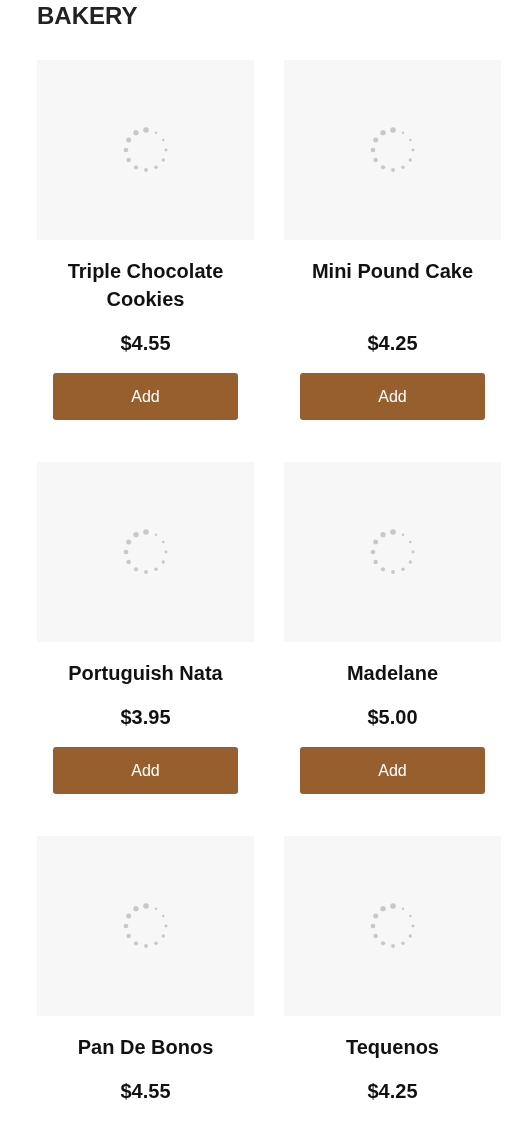 This screenshot has height=1146, width=525. I want to click on section-title: BAKERY, so click(87, 15).